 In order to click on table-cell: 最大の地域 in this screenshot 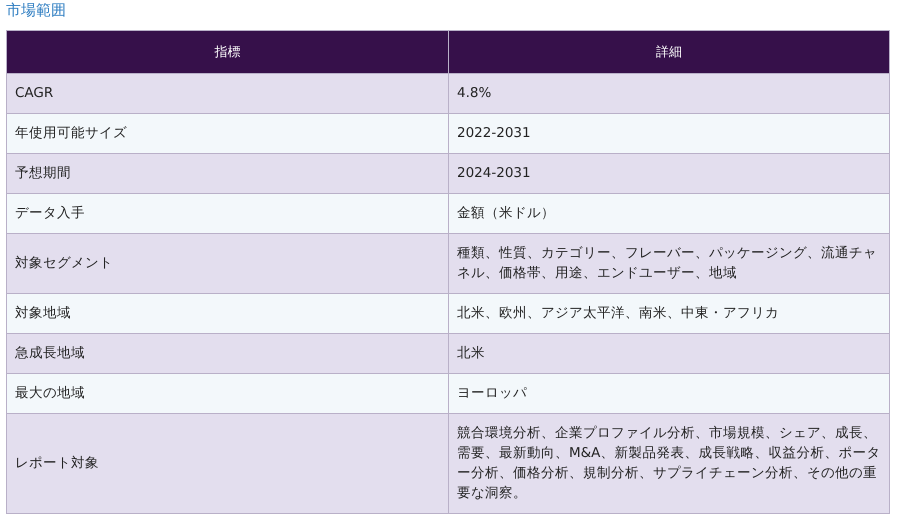, I will do `click(227, 394)`.